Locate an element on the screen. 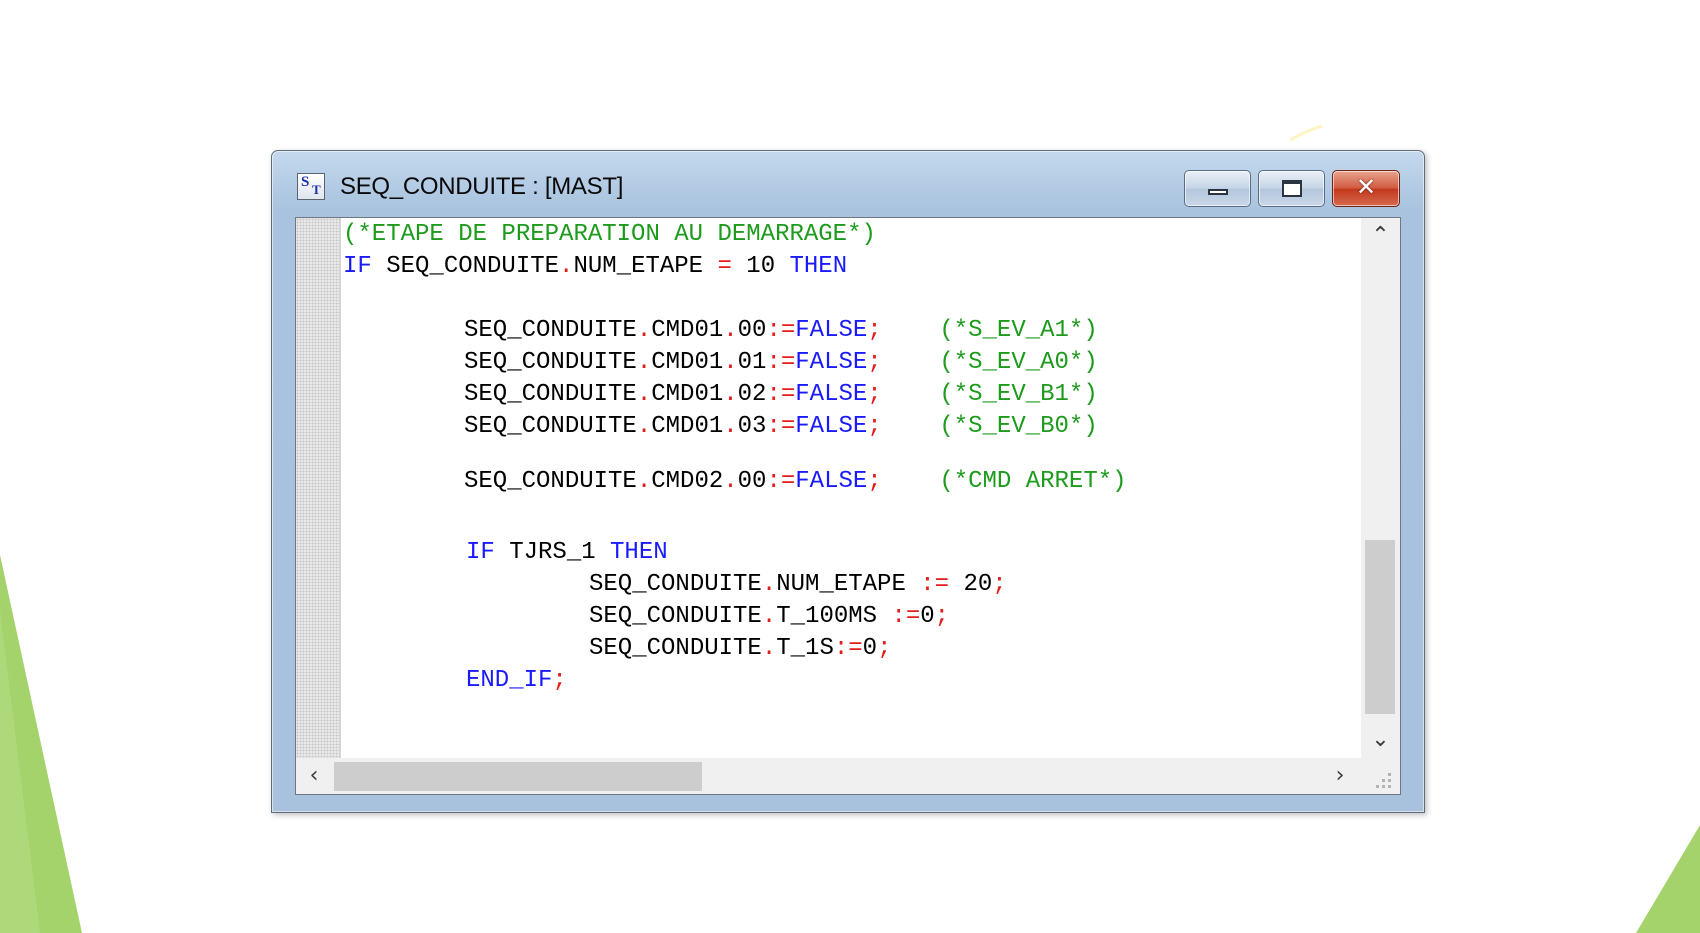 Image resolution: width=1700 pixels, height=933 pixels. title-bar: S T SEQ_CONDUITE : [MAST] ✕ is located at coordinates (848, 183).